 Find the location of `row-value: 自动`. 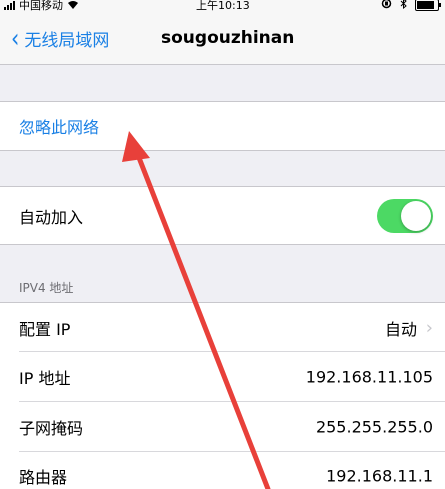

row-value: 自动 is located at coordinates (400, 329).